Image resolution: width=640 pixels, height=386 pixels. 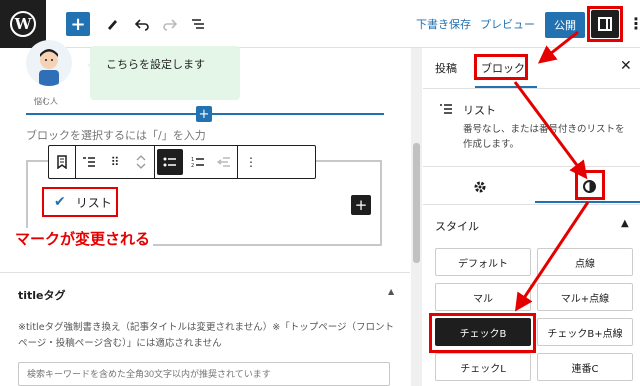 I want to click on list-view-icon, so click(x=198, y=24).